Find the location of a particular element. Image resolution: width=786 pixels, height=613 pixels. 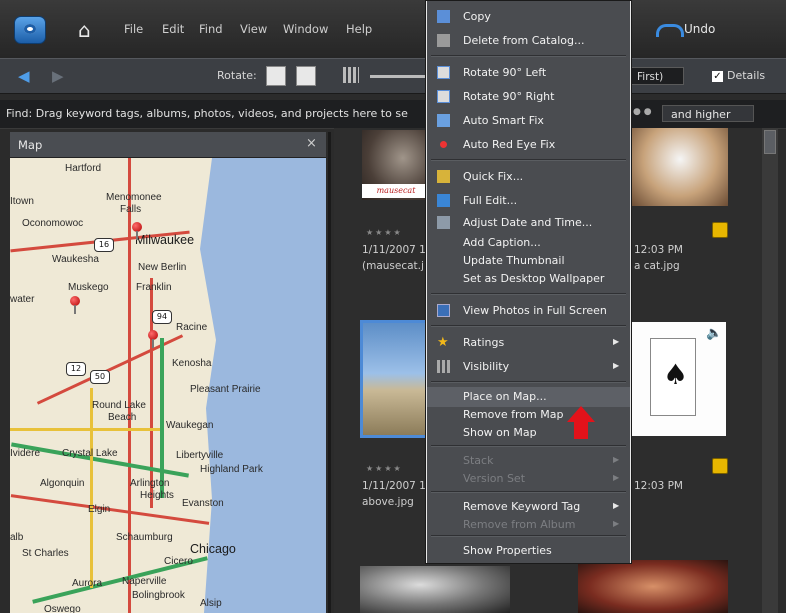

sort-order-dropdown: First) is located at coordinates (657, 76).